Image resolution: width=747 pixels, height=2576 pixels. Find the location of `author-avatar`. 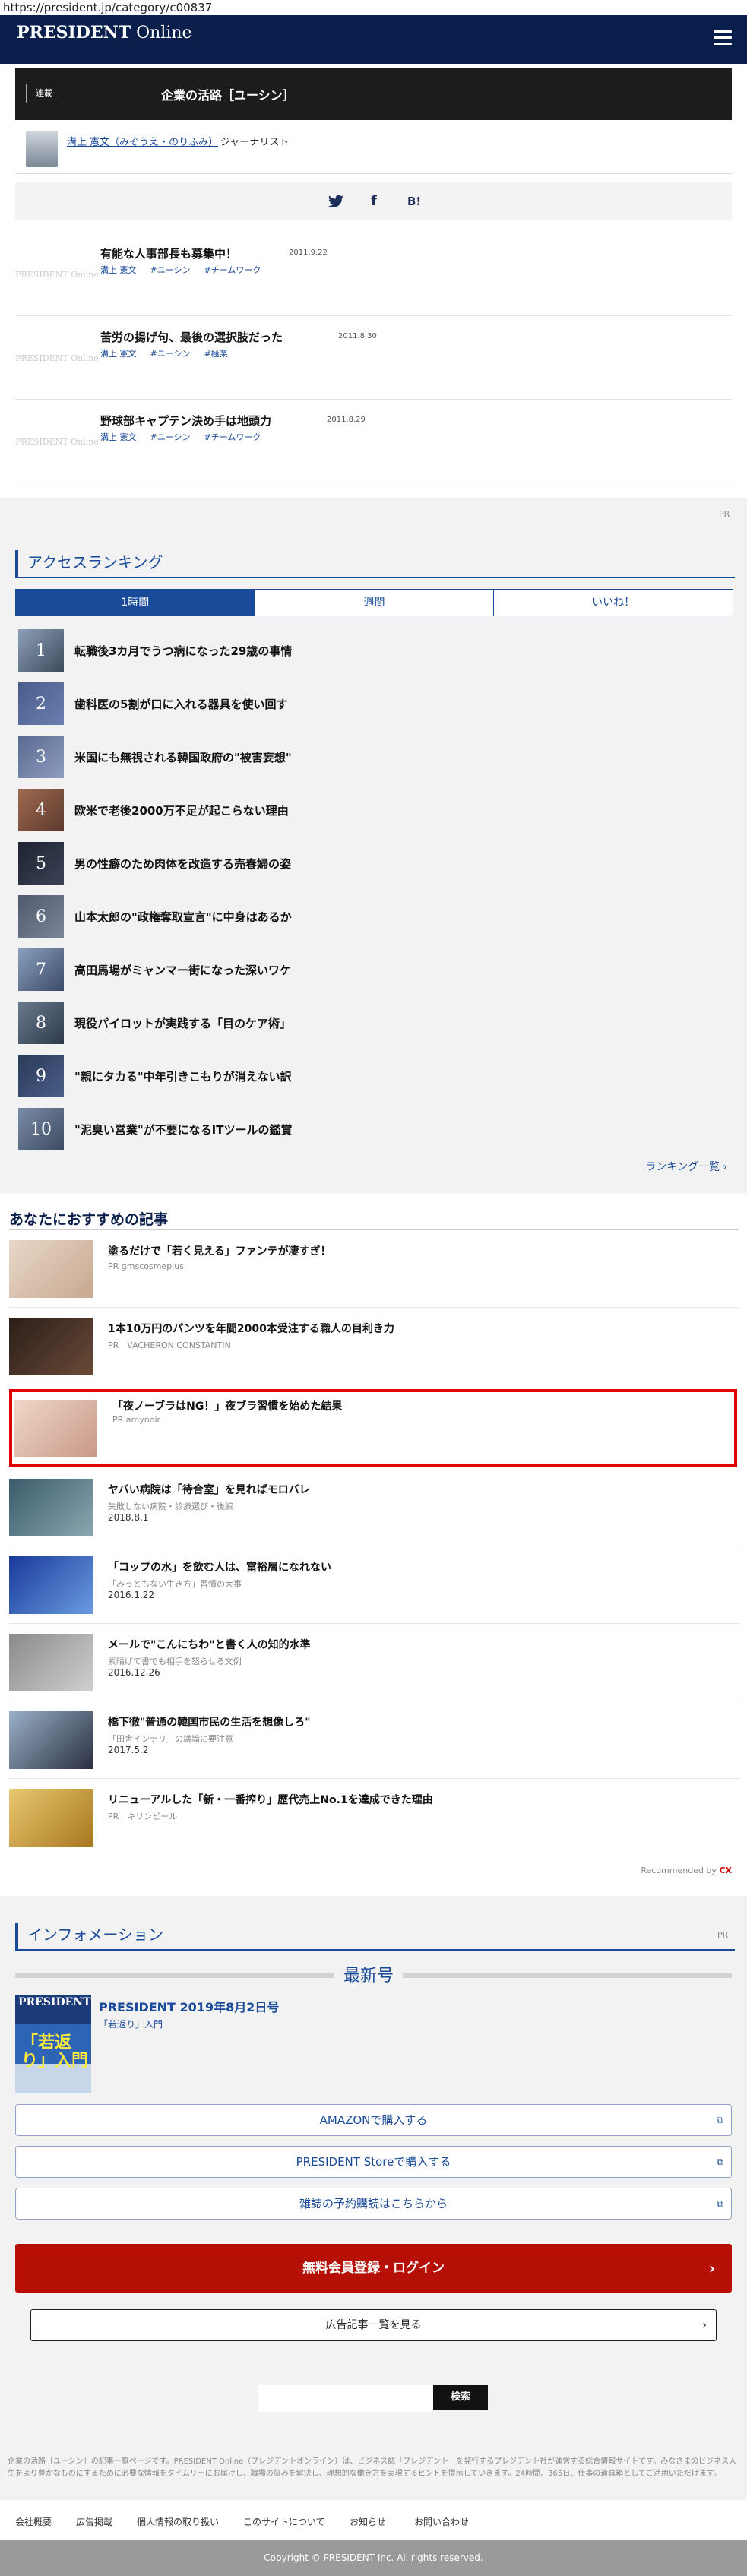

author-avatar is located at coordinates (42, 149).